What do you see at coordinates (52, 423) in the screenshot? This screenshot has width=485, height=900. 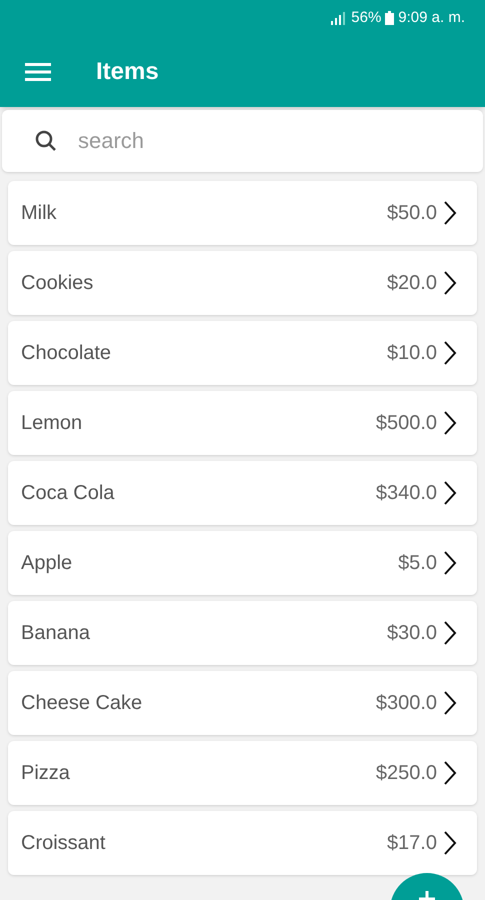 I see `item-name: Lemon` at bounding box center [52, 423].